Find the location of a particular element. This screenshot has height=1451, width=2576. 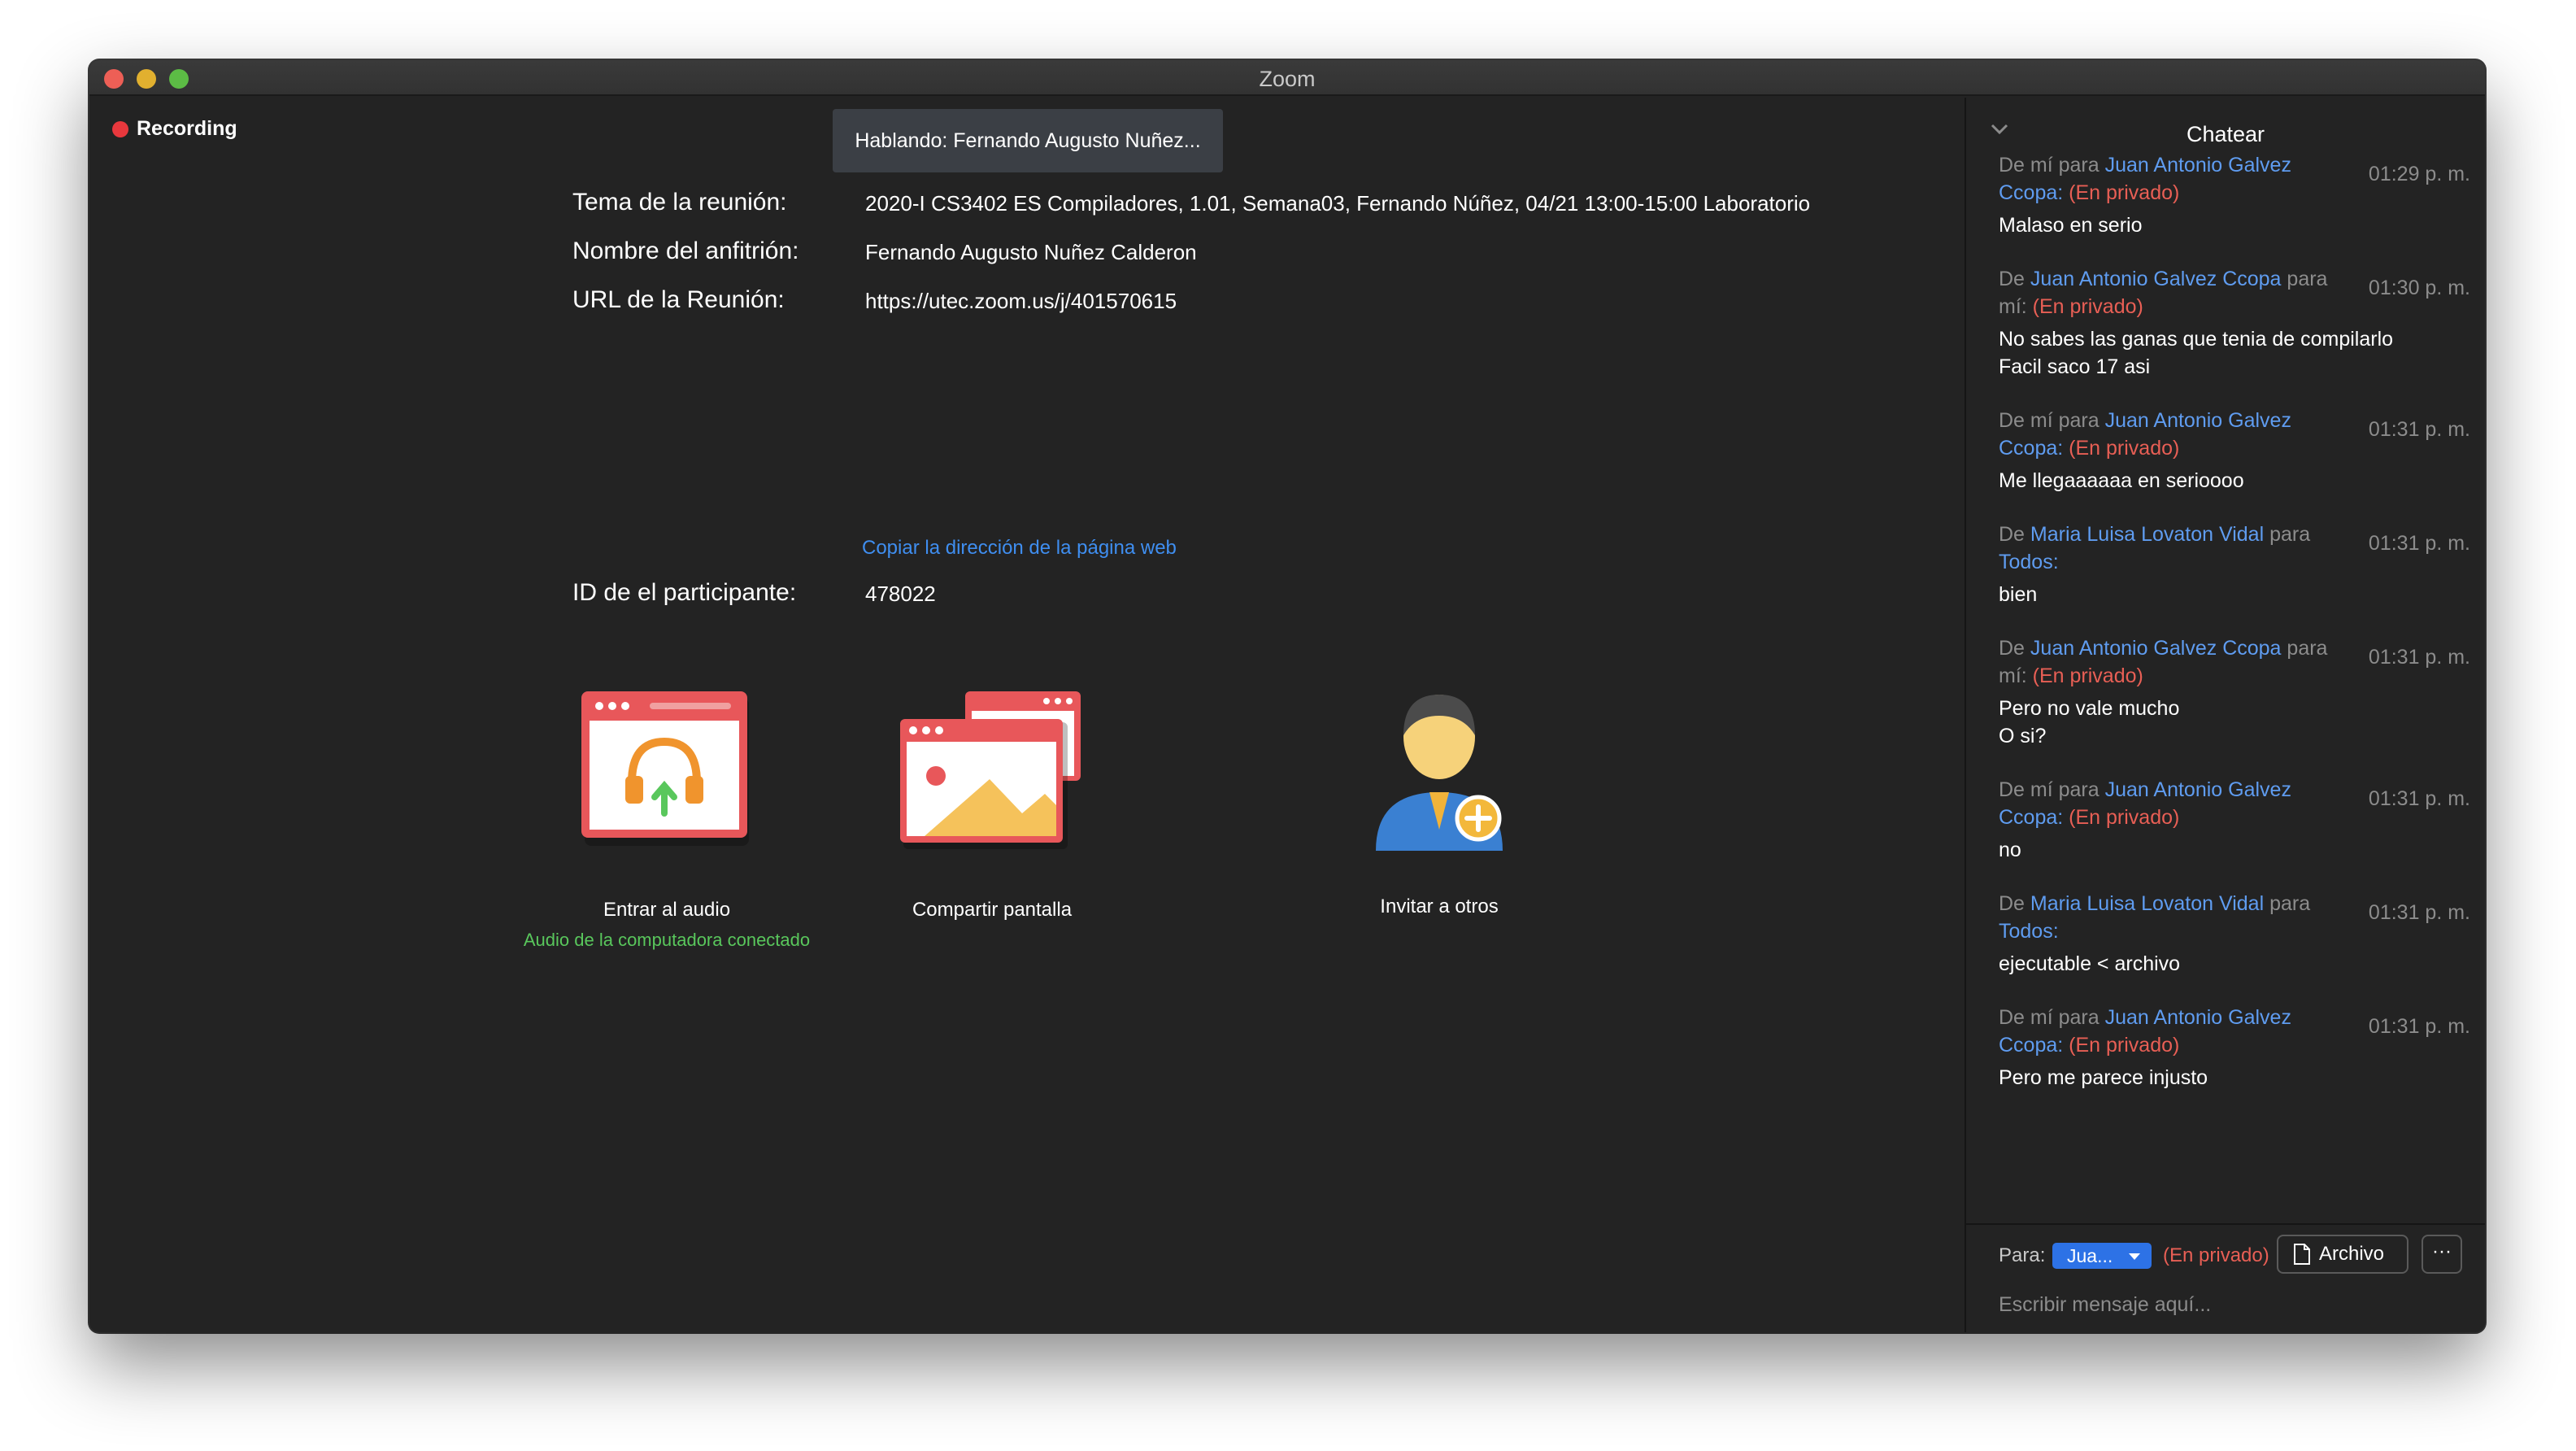

message-line: Facil saco 17 asi is located at coordinates (2075, 367).